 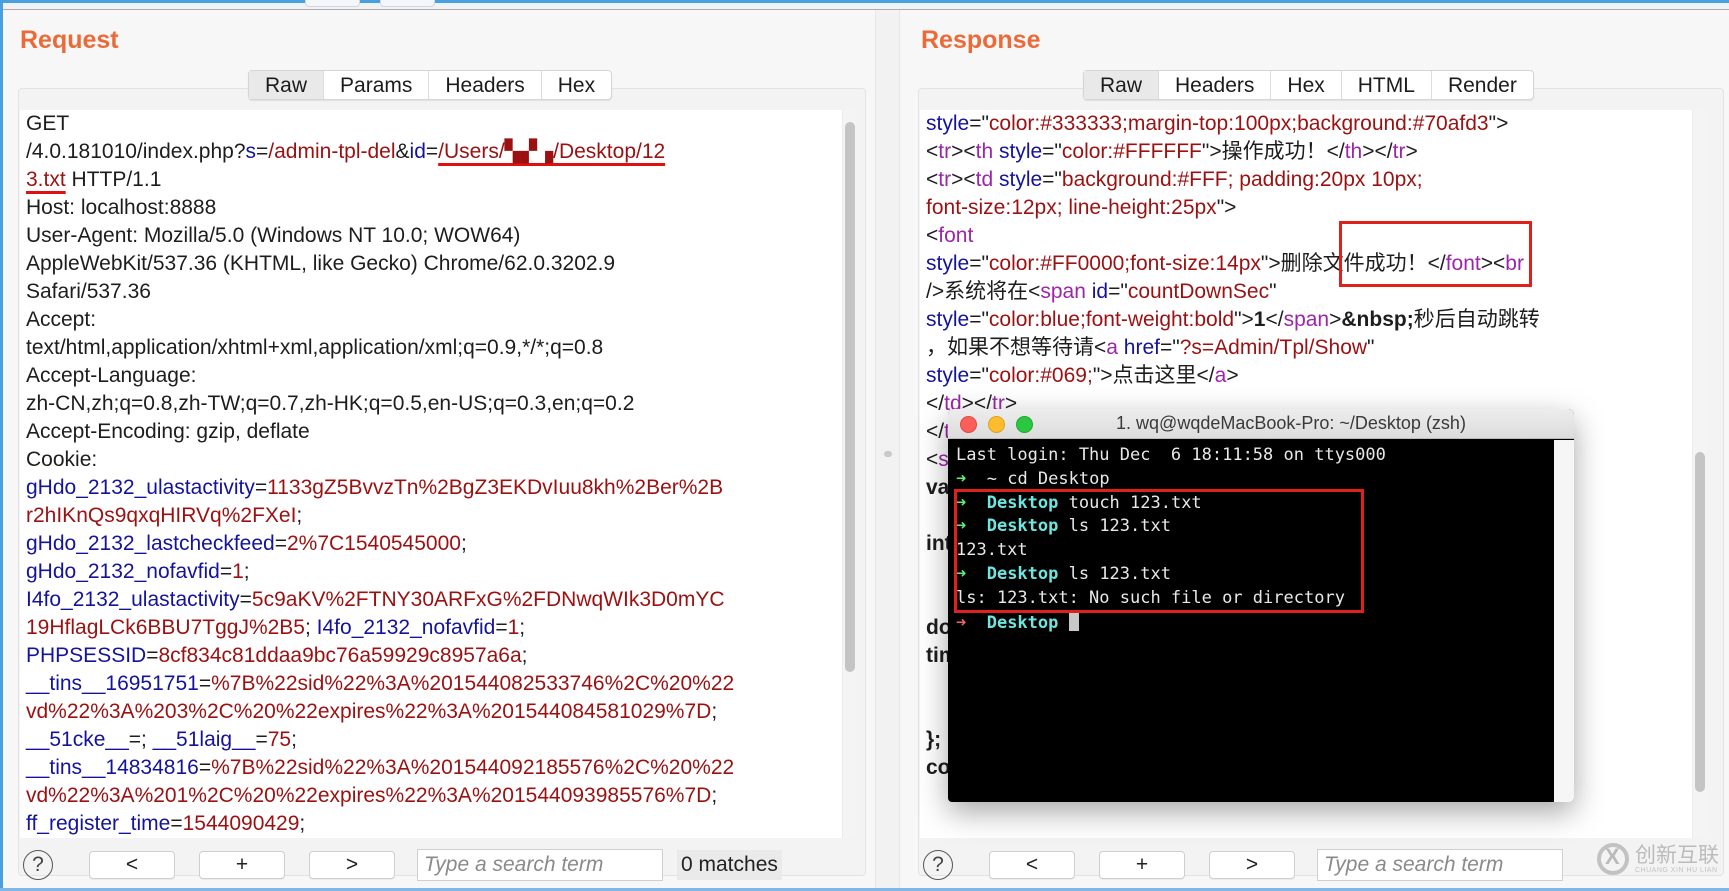 What do you see at coordinates (136, 151) in the screenshot?
I see `code-token: /4.0.181010/index.php?` at bounding box center [136, 151].